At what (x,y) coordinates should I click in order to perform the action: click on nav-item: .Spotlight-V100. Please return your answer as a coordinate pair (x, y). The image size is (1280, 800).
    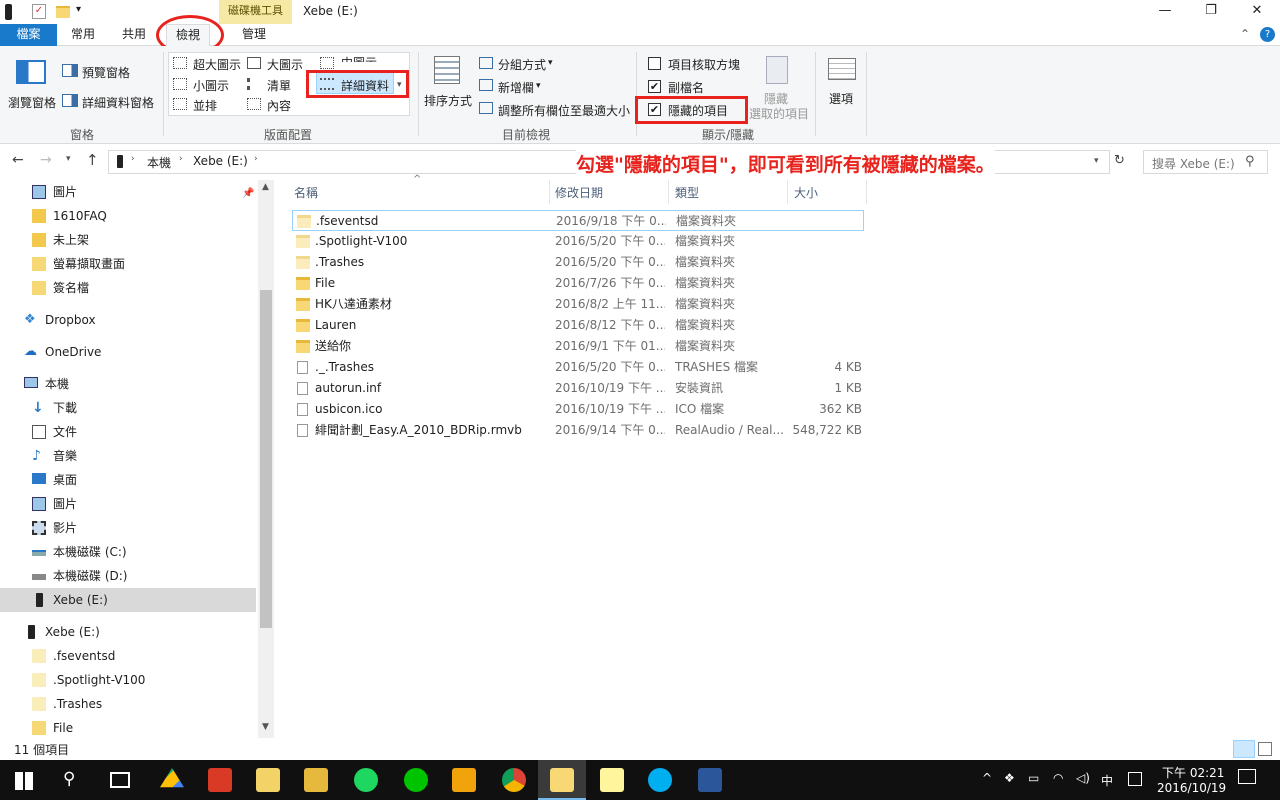
    Looking at the image, I should click on (128, 680).